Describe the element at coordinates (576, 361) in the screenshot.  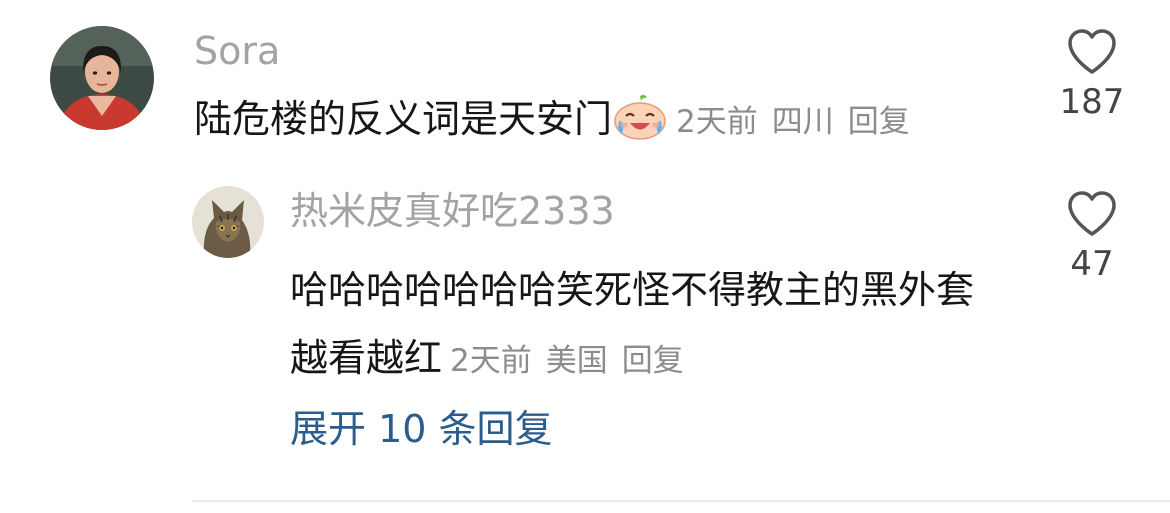
I see `reply-location: 美国` at that location.